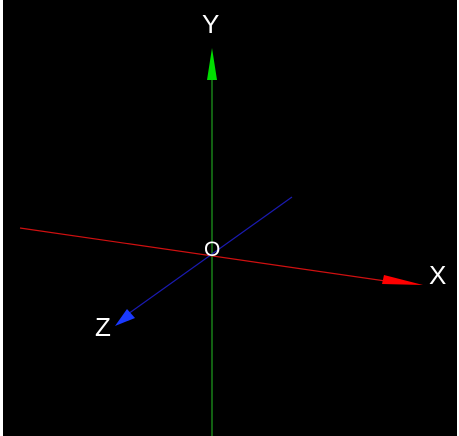 This screenshot has height=436, width=459. Describe the element at coordinates (211, 24) in the screenshot. I see `y-axis-label: Y` at that location.